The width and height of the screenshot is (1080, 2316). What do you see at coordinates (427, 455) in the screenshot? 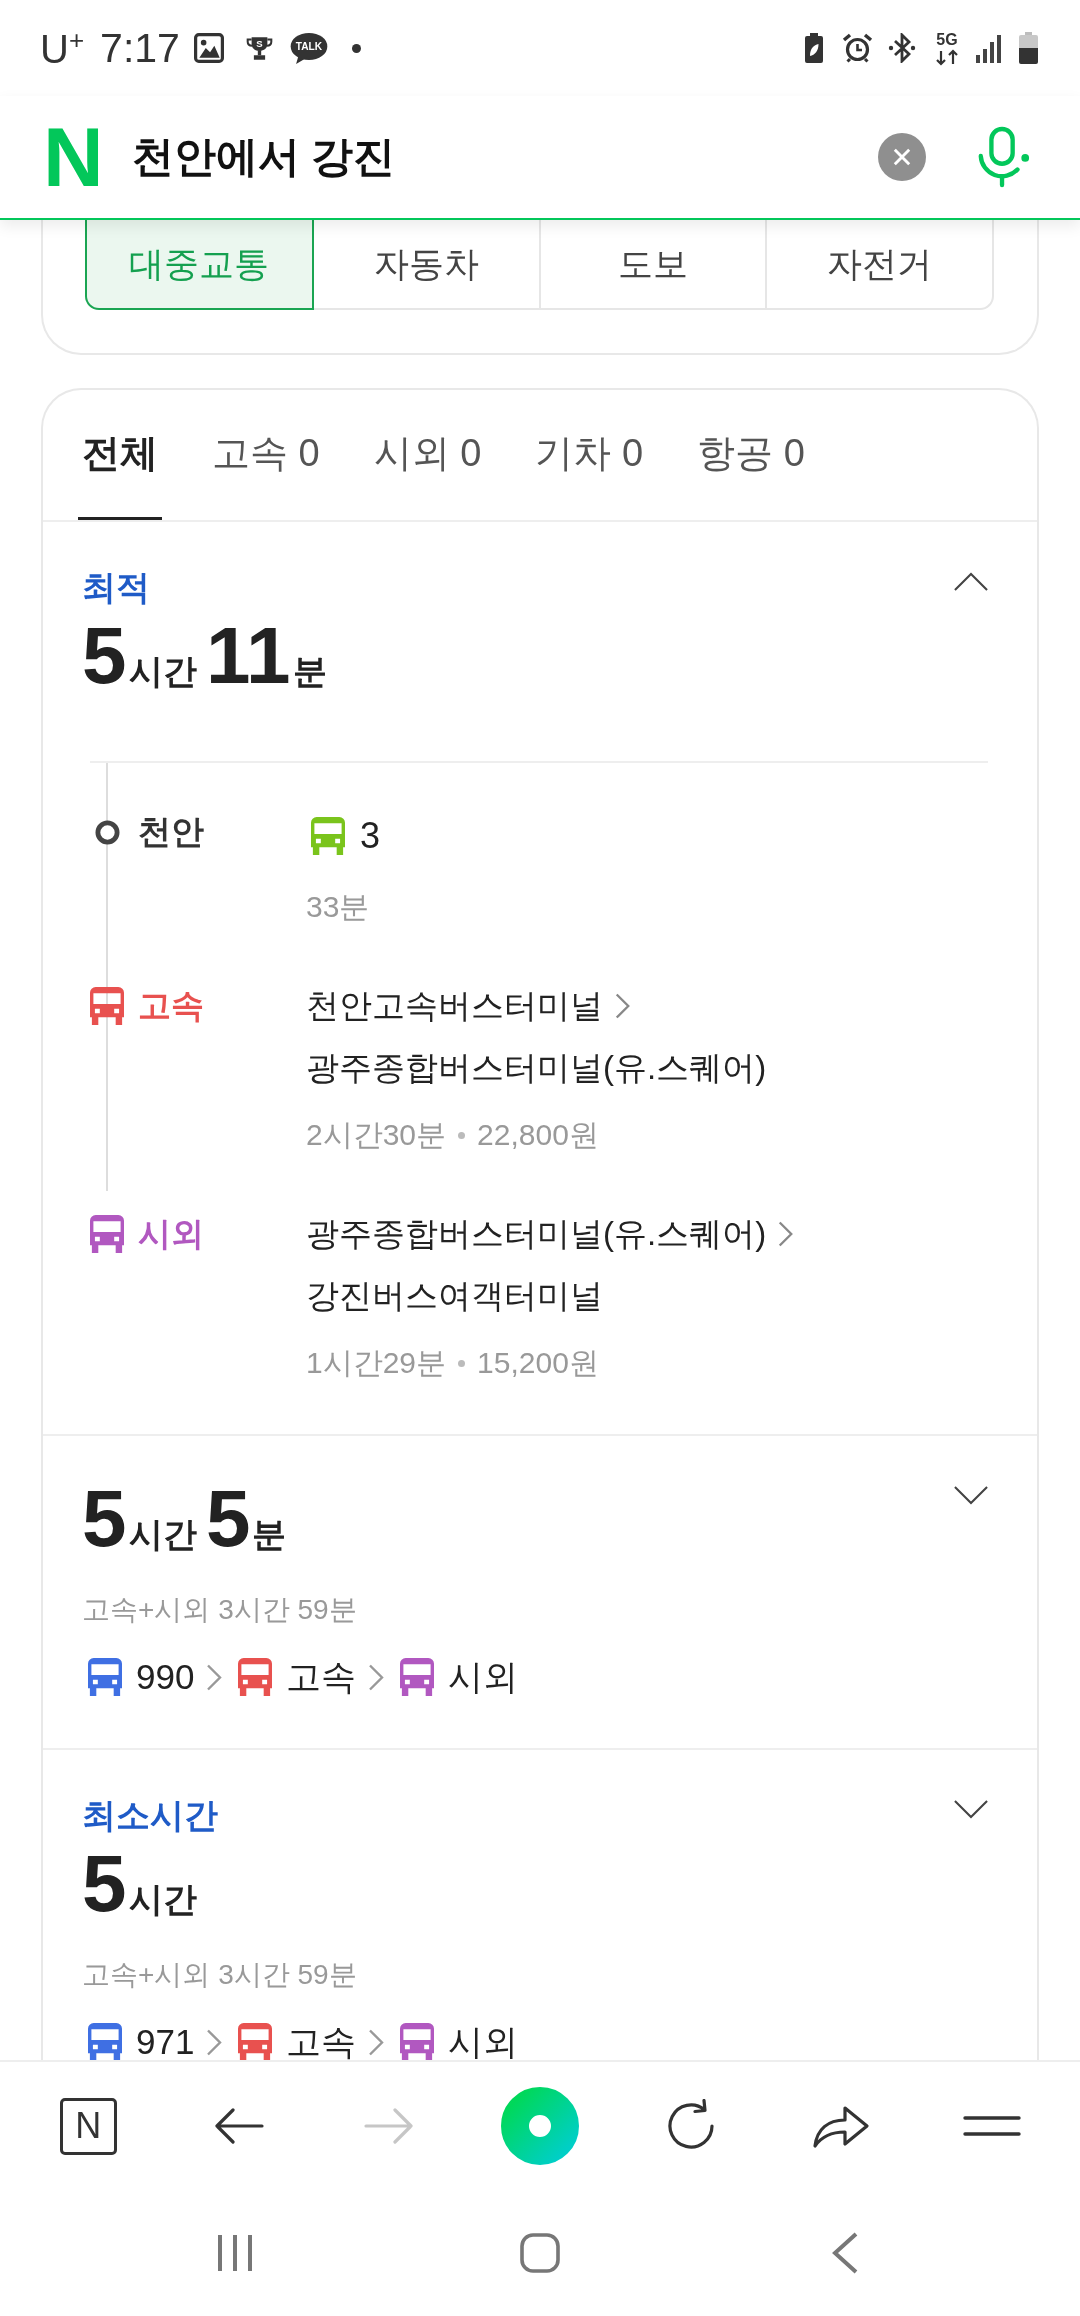
I see `filter-tab: 시외 0` at bounding box center [427, 455].